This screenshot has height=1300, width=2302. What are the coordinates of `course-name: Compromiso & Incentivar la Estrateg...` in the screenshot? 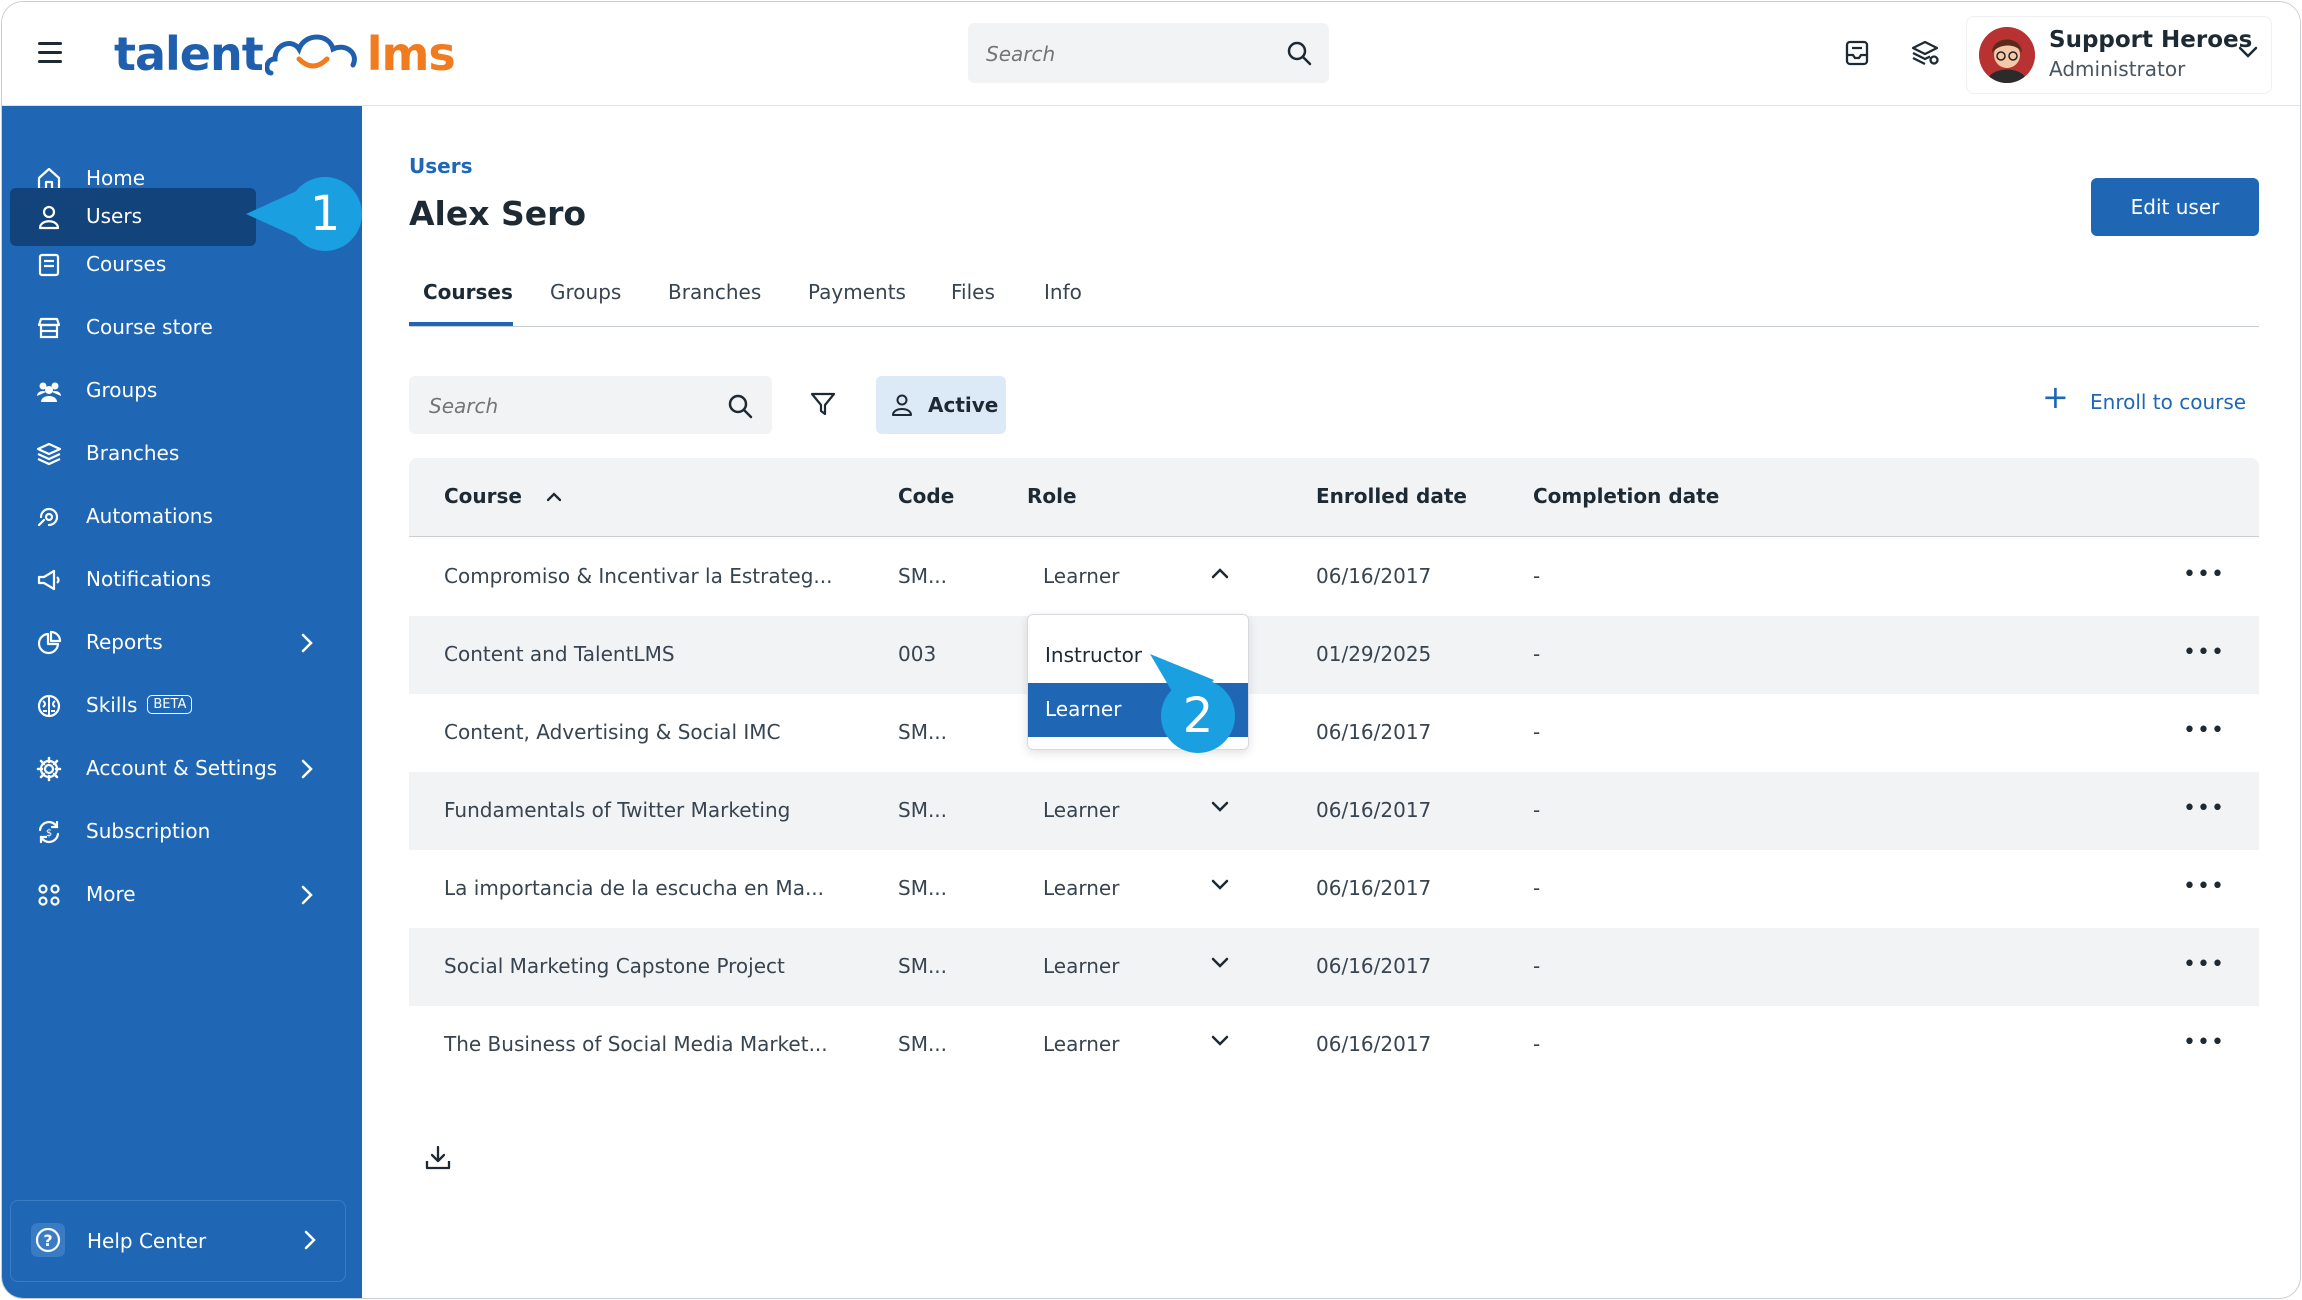 It's located at (638, 576).